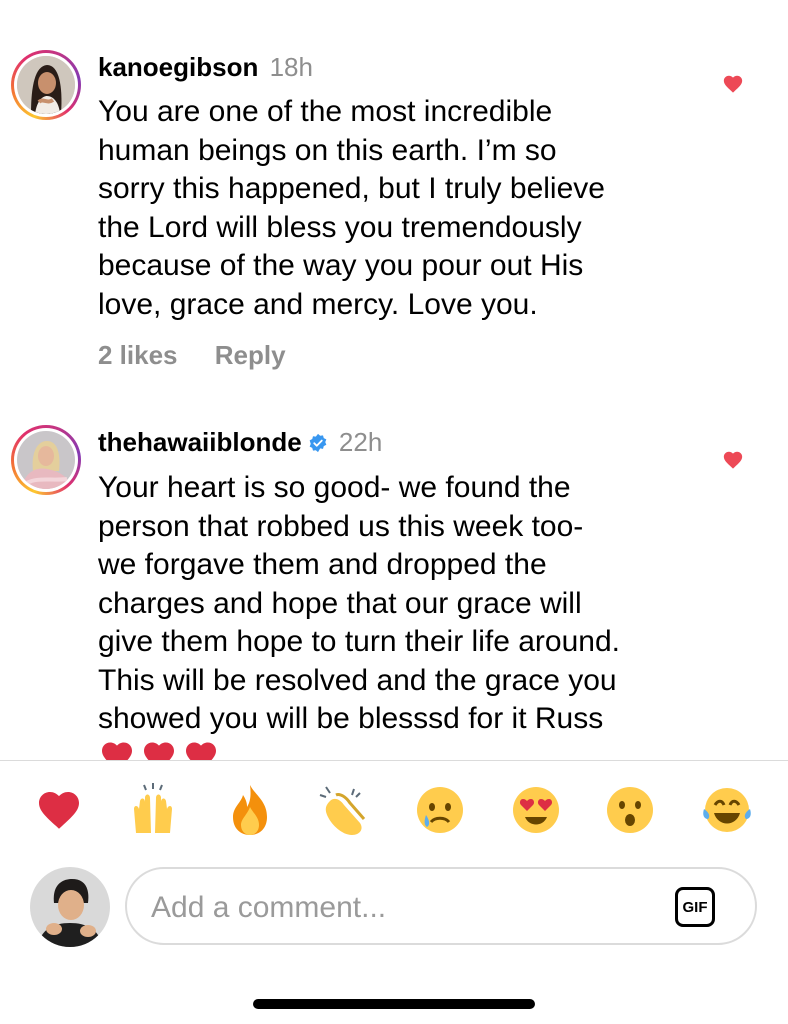 This screenshot has width=788, height=1024. Describe the element at coordinates (318, 443) in the screenshot. I see `verified-badge-icon` at that location.